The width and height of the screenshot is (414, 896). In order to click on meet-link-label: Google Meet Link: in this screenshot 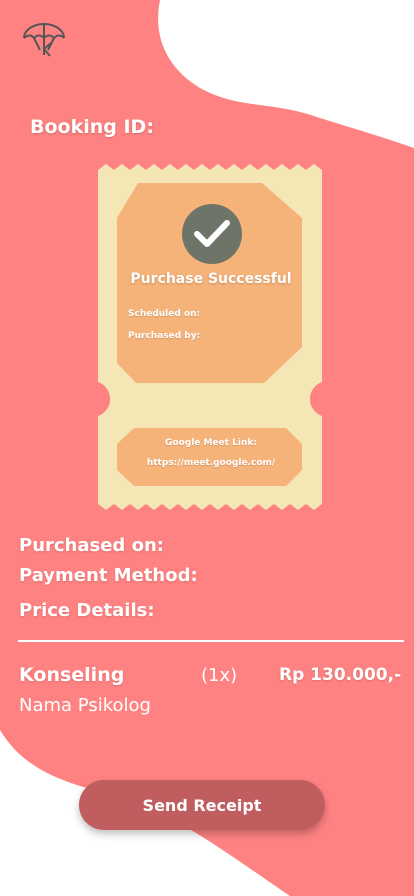, I will do `click(211, 443)`.